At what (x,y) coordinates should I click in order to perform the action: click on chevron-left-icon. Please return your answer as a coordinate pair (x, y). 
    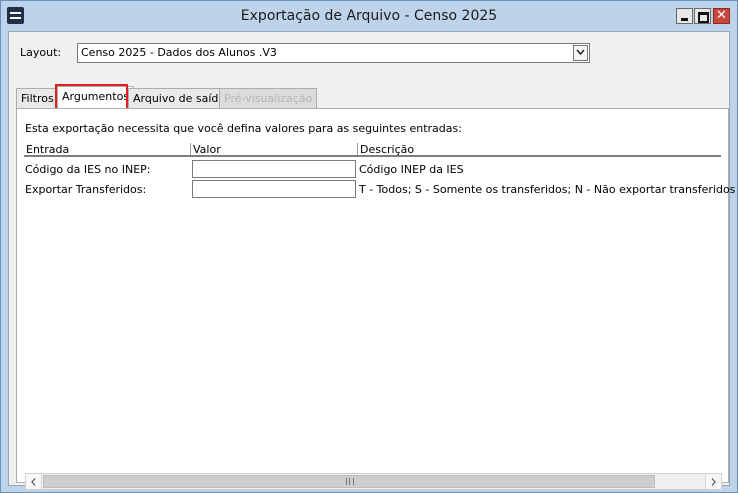
    Looking at the image, I should click on (33, 482).